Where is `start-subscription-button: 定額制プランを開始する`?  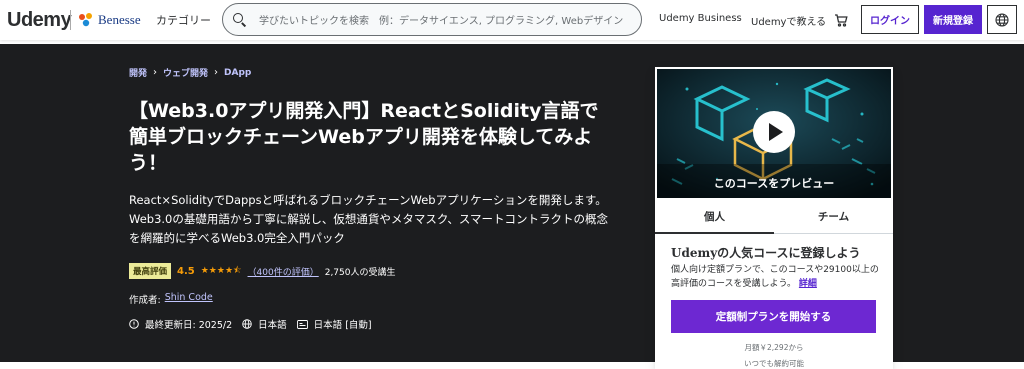
start-subscription-button: 定額制プランを開始する is located at coordinates (773, 316).